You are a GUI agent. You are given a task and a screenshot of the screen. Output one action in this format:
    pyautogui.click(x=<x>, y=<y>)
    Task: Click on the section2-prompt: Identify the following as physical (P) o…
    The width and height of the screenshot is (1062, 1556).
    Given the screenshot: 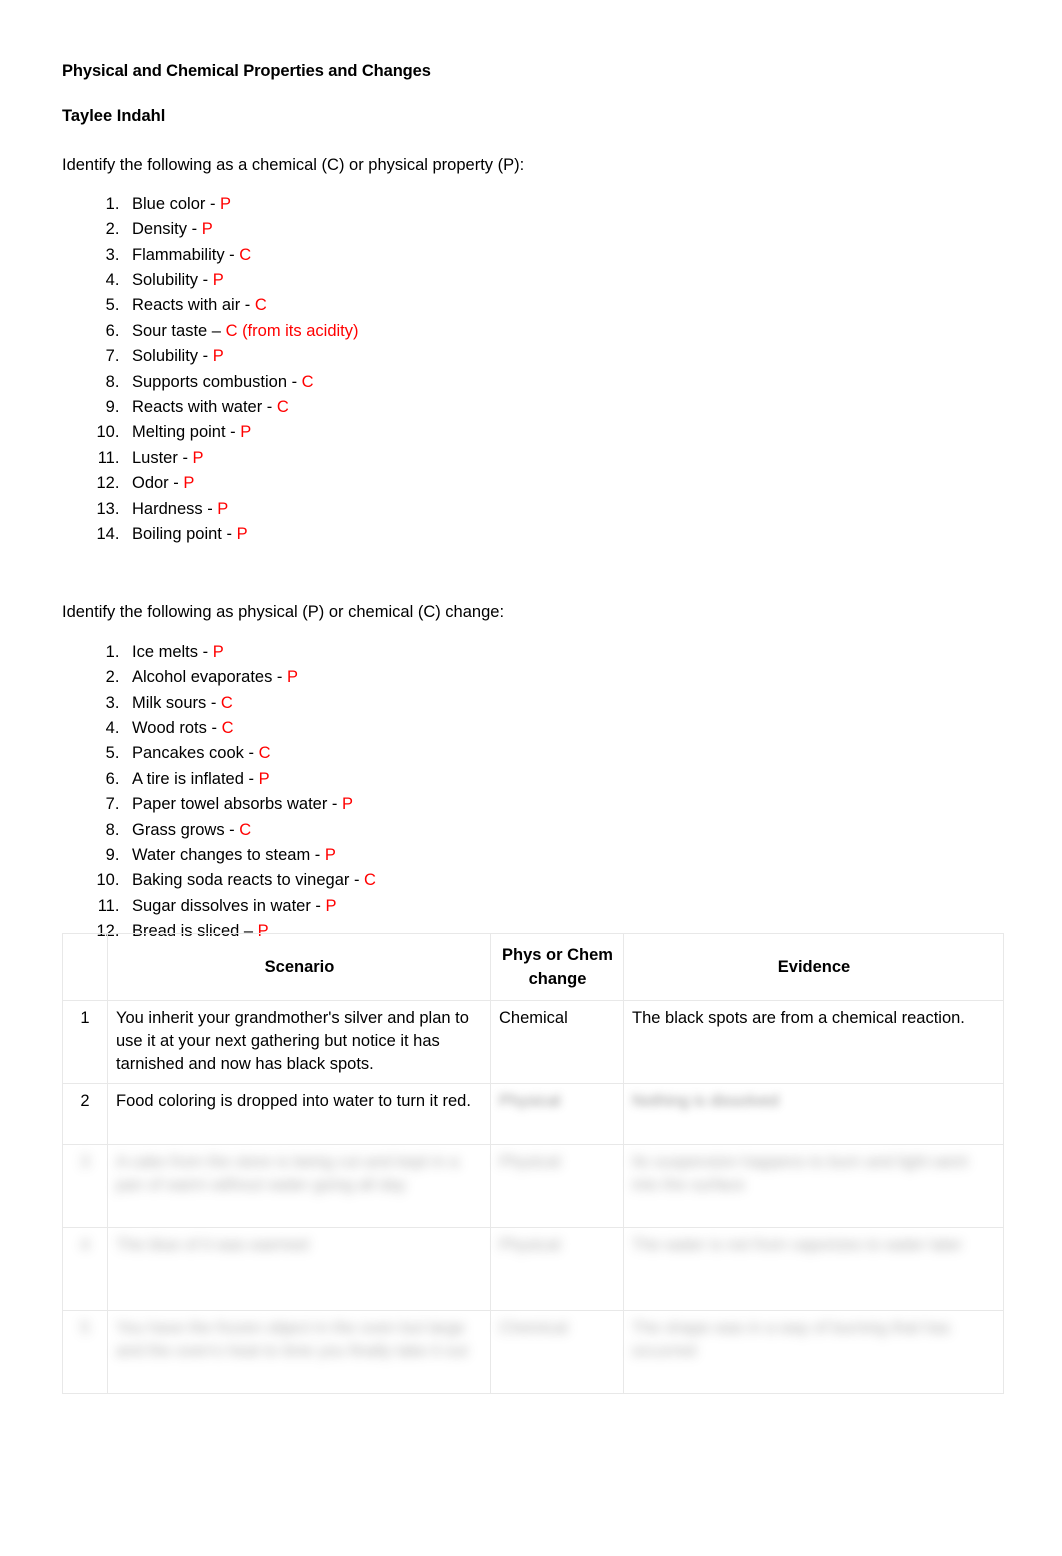 What is the action you would take?
    pyautogui.click(x=283, y=612)
    